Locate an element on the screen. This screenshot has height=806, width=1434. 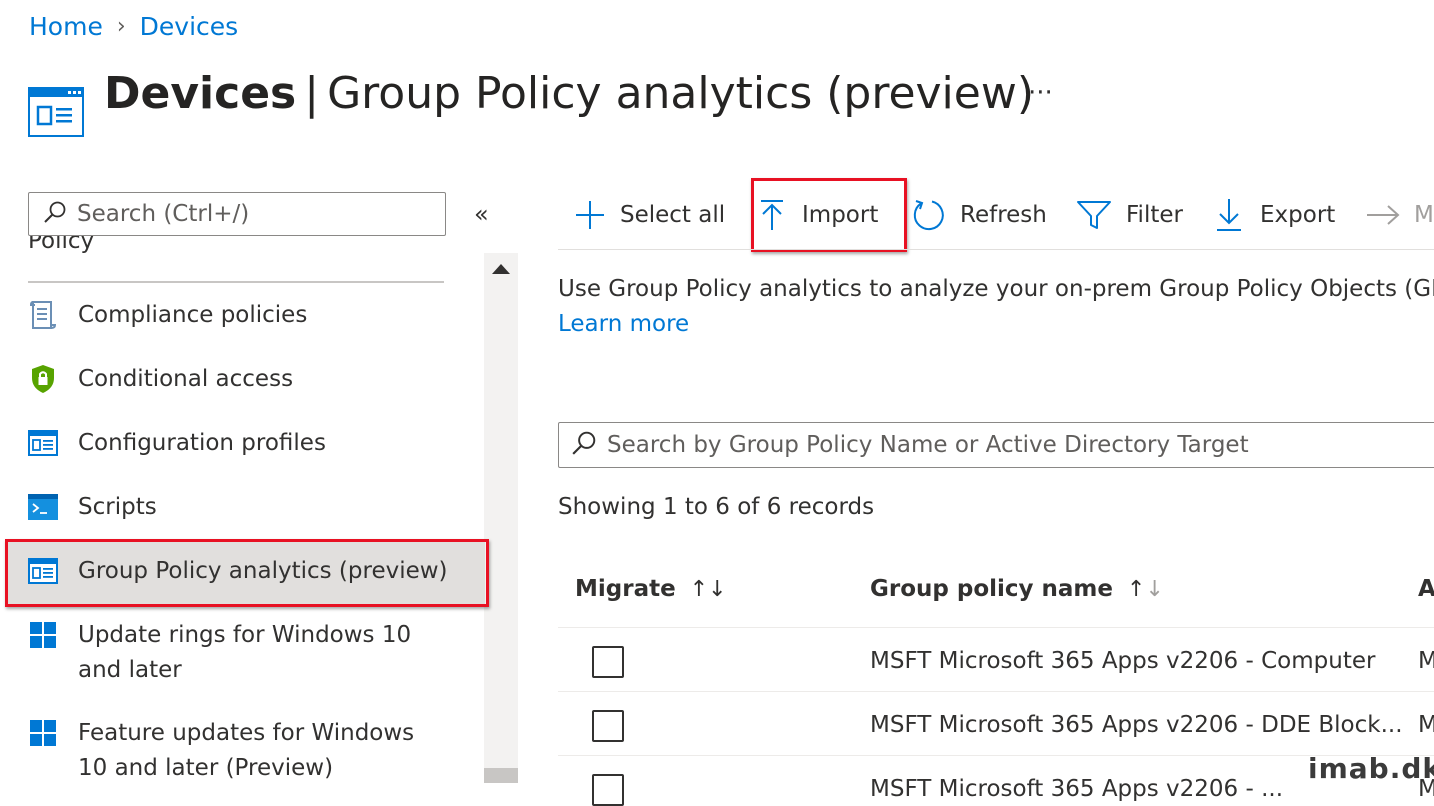
sidebar-item-label: Conditional access is located at coordinates (186, 379).